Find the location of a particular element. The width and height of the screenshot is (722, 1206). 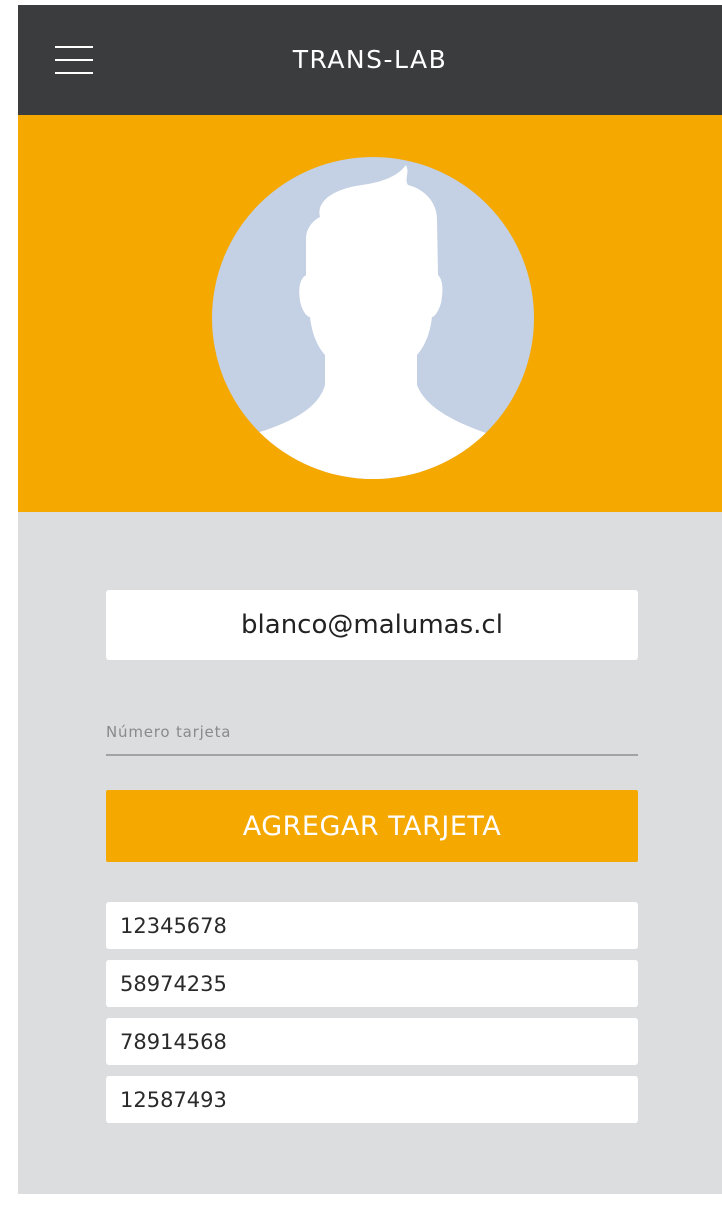

top-app-bar: TRANS-LAB is located at coordinates (370, 60).